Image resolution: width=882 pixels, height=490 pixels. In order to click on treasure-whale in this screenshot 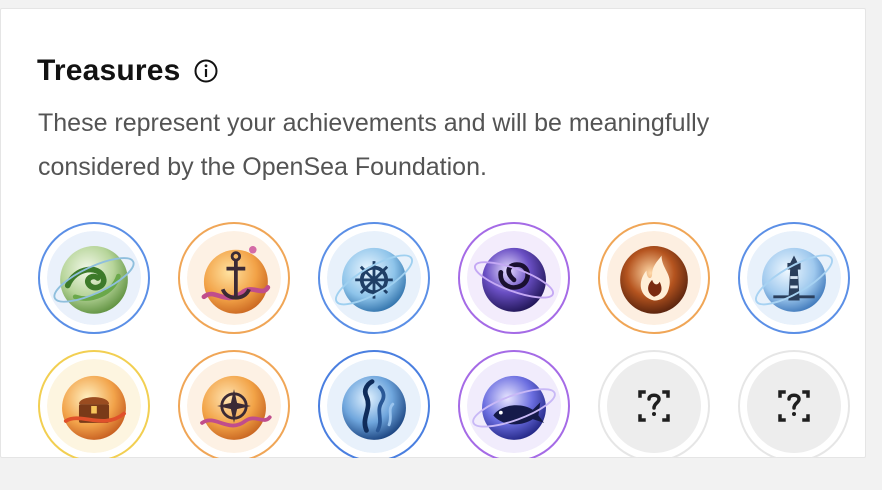, I will do `click(514, 406)`.